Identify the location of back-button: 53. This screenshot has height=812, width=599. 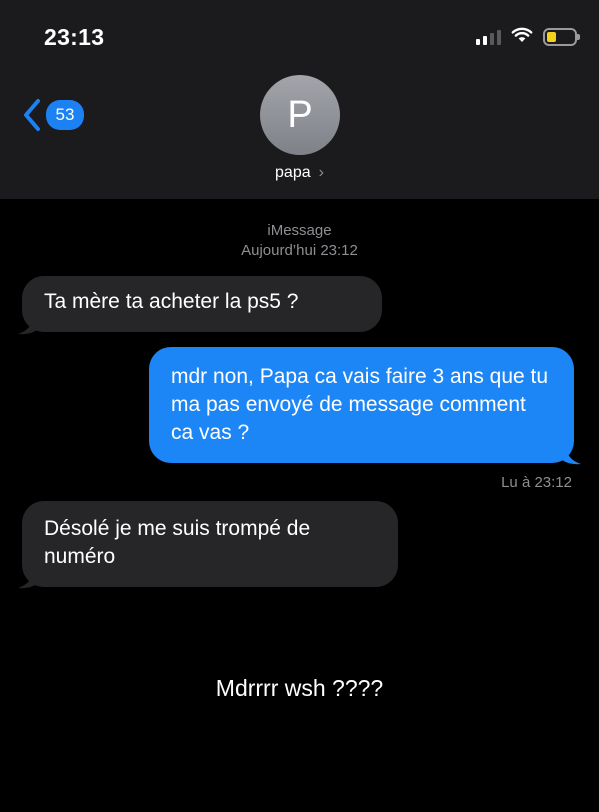
(53, 115).